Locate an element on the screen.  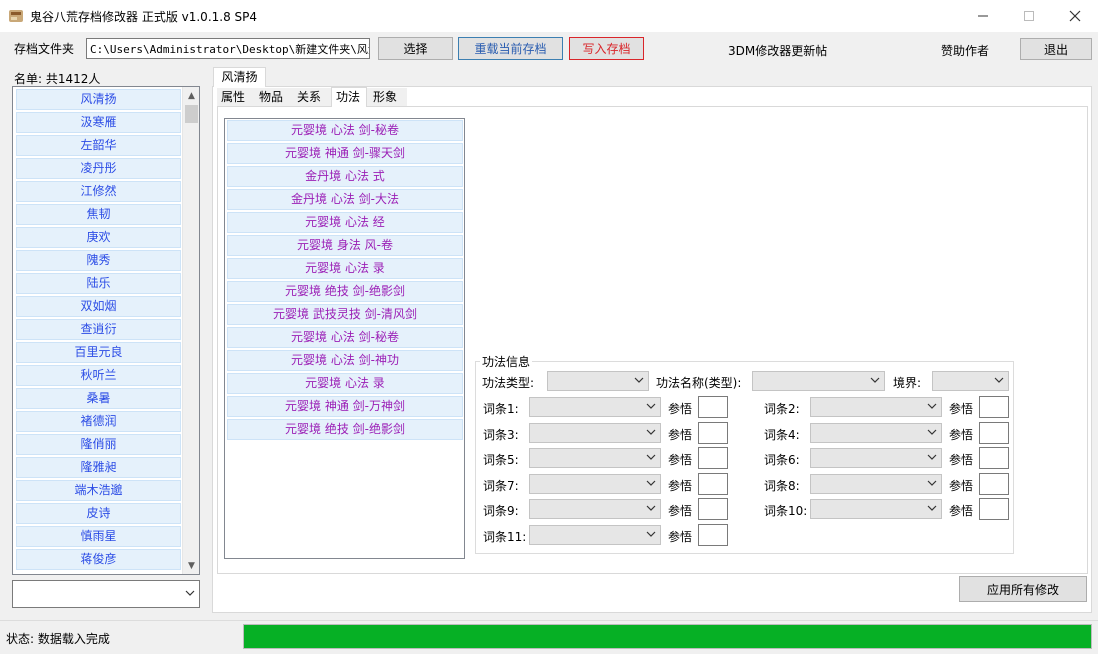
exit-button: 退出 is located at coordinates (1056, 49).